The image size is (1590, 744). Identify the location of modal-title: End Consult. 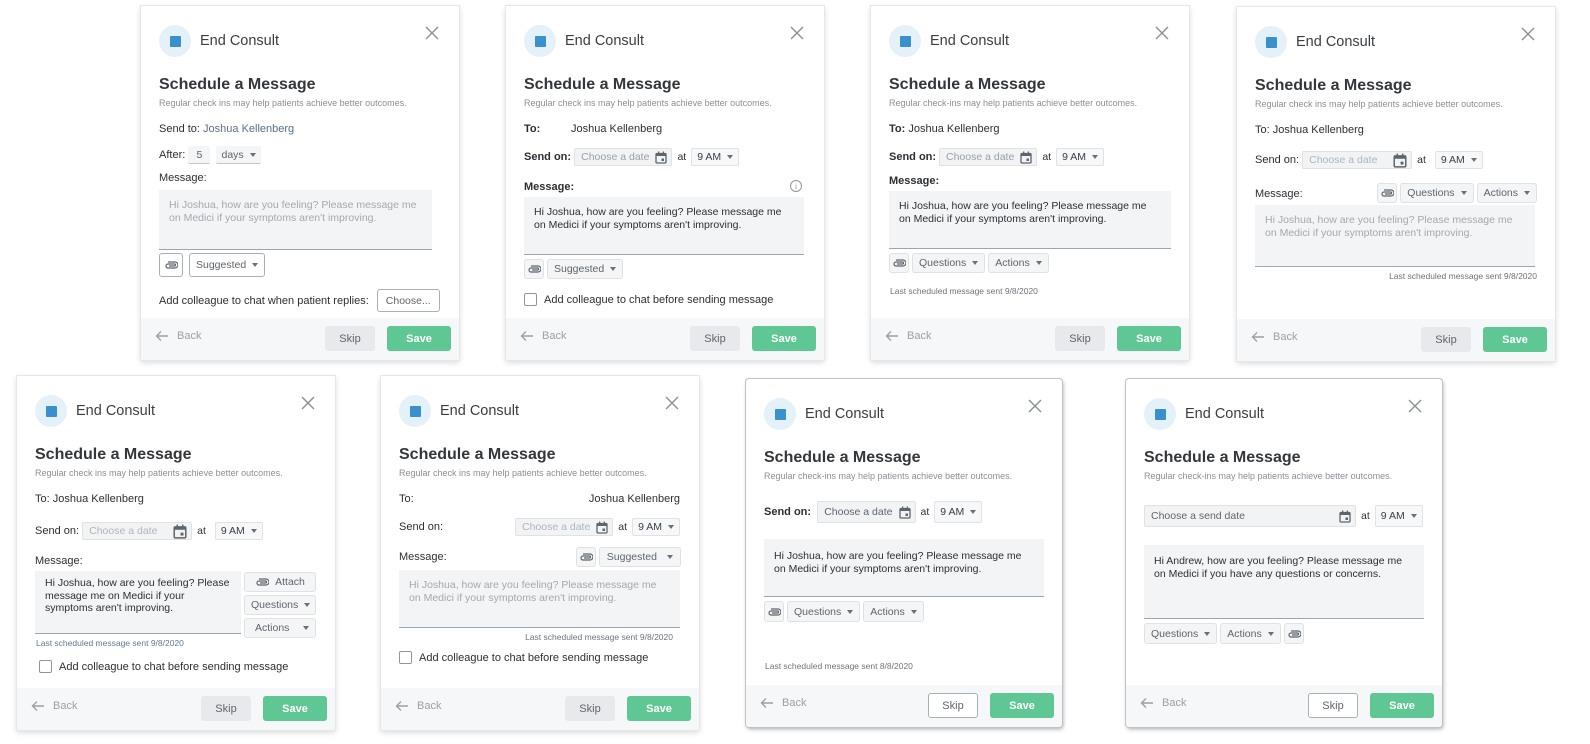
(844, 414).